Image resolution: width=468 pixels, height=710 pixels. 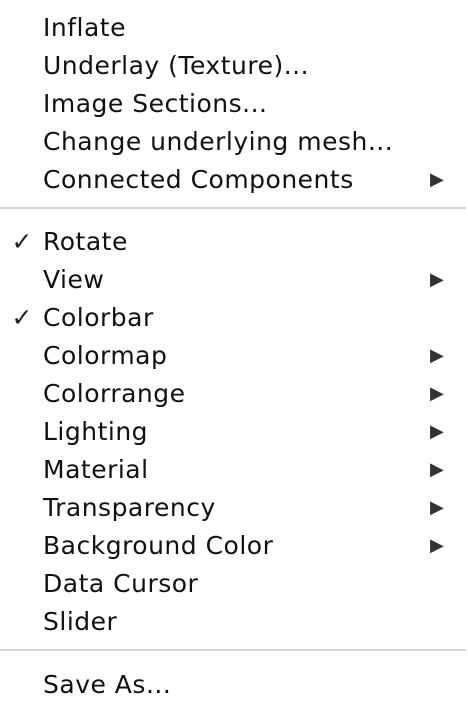 What do you see at coordinates (234, 622) in the screenshot?
I see `menu-item-slider: Slider` at bounding box center [234, 622].